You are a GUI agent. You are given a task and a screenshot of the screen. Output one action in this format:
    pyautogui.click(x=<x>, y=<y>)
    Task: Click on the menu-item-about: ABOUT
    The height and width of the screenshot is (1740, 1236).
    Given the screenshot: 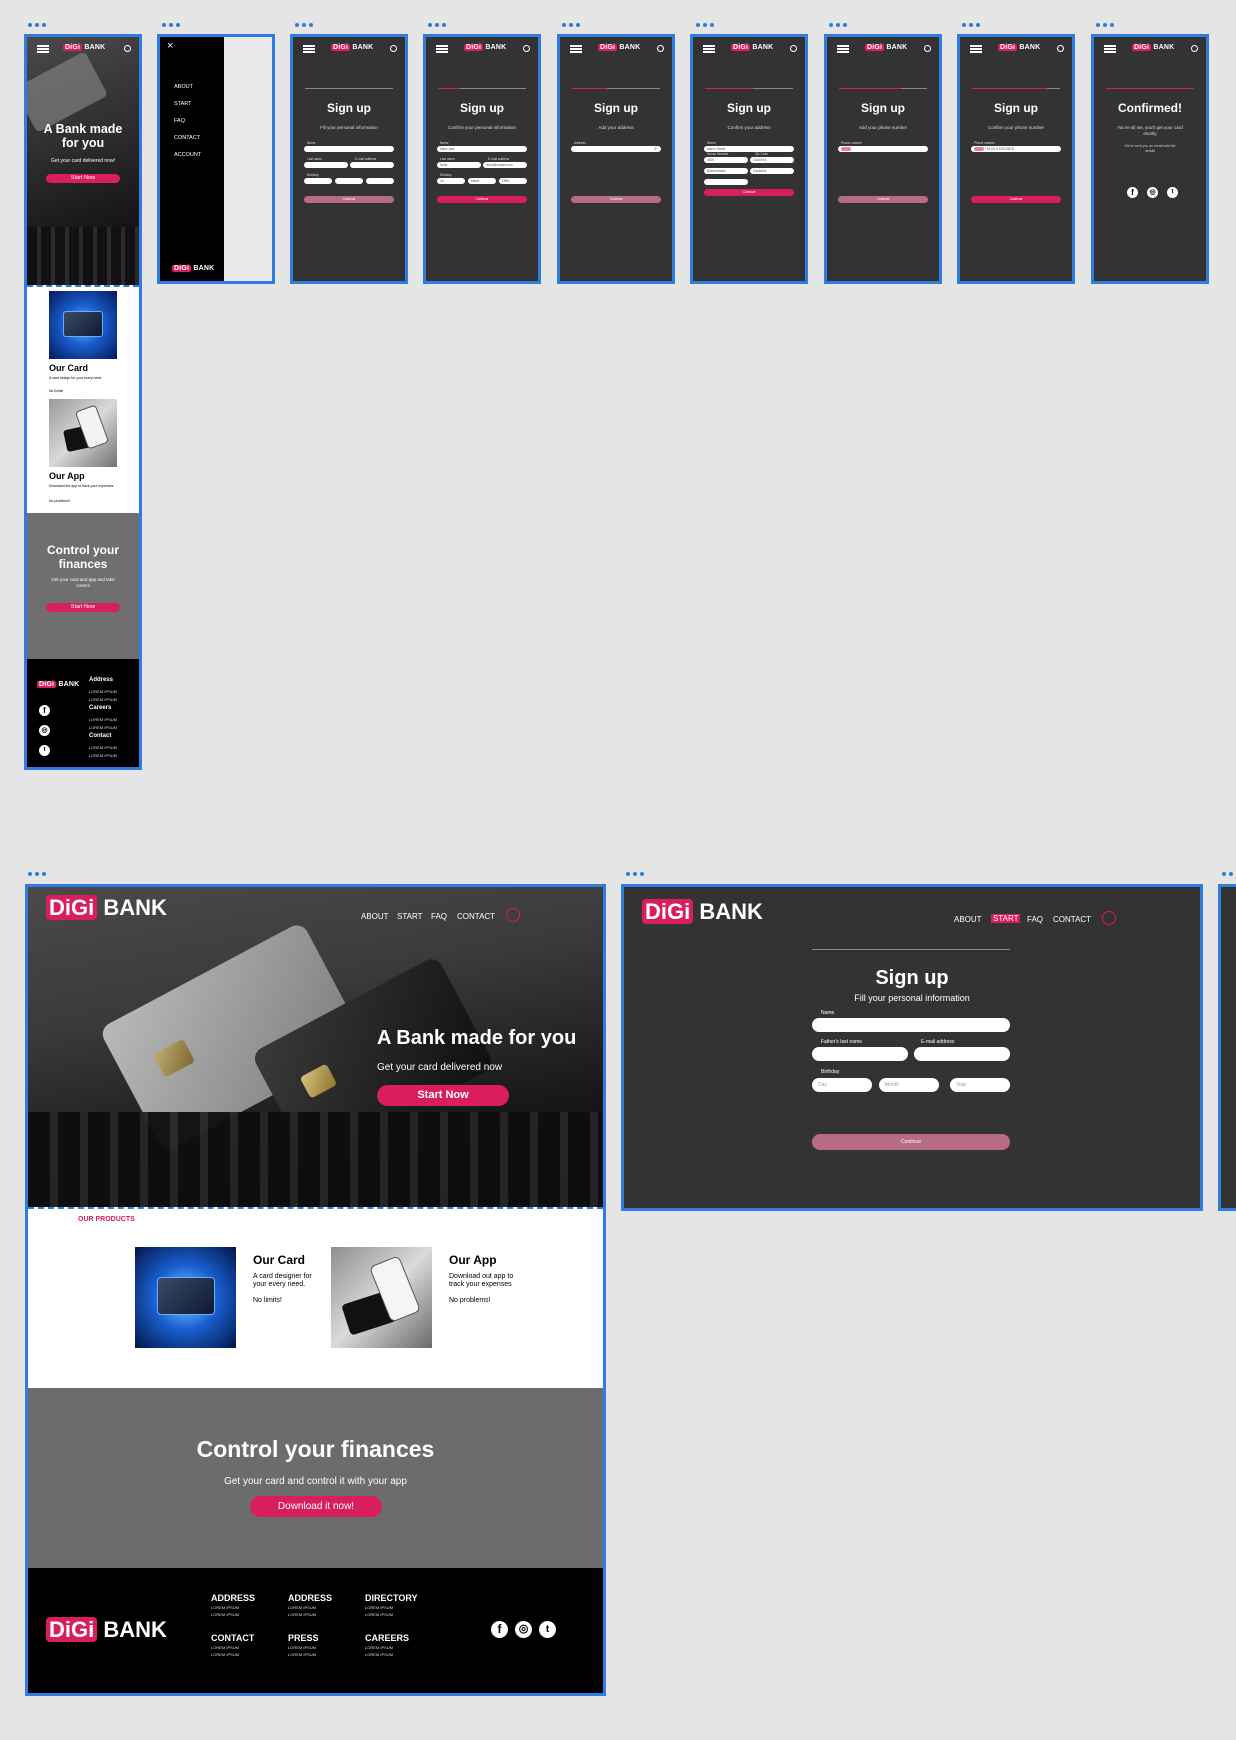 What is the action you would take?
    pyautogui.click(x=183, y=87)
    